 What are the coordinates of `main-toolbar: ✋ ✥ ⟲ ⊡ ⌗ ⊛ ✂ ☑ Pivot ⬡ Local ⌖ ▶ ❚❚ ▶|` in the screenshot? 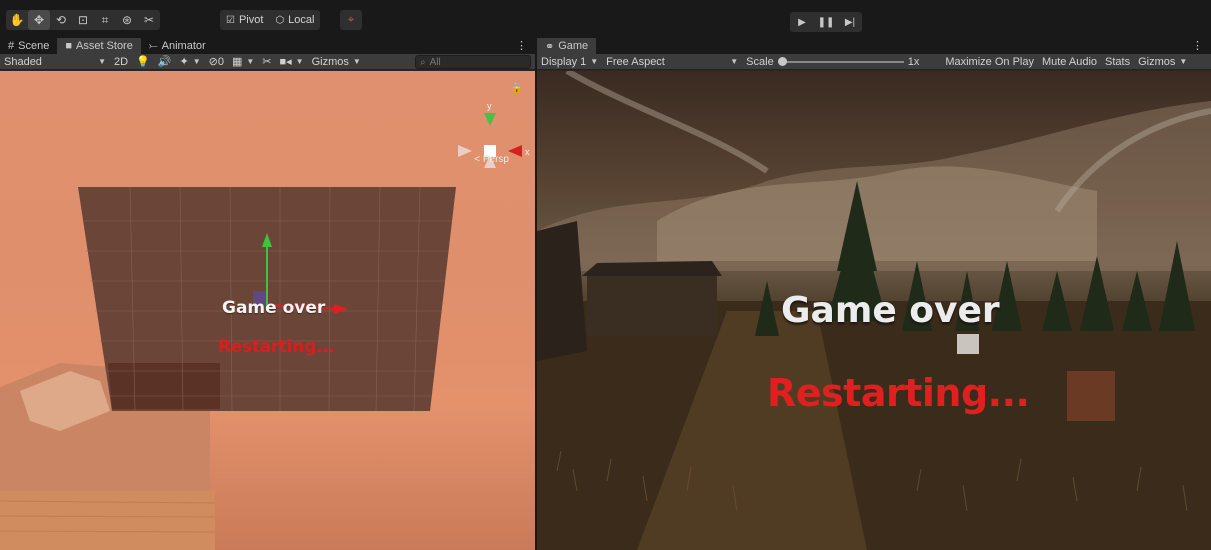 It's located at (605, 19).